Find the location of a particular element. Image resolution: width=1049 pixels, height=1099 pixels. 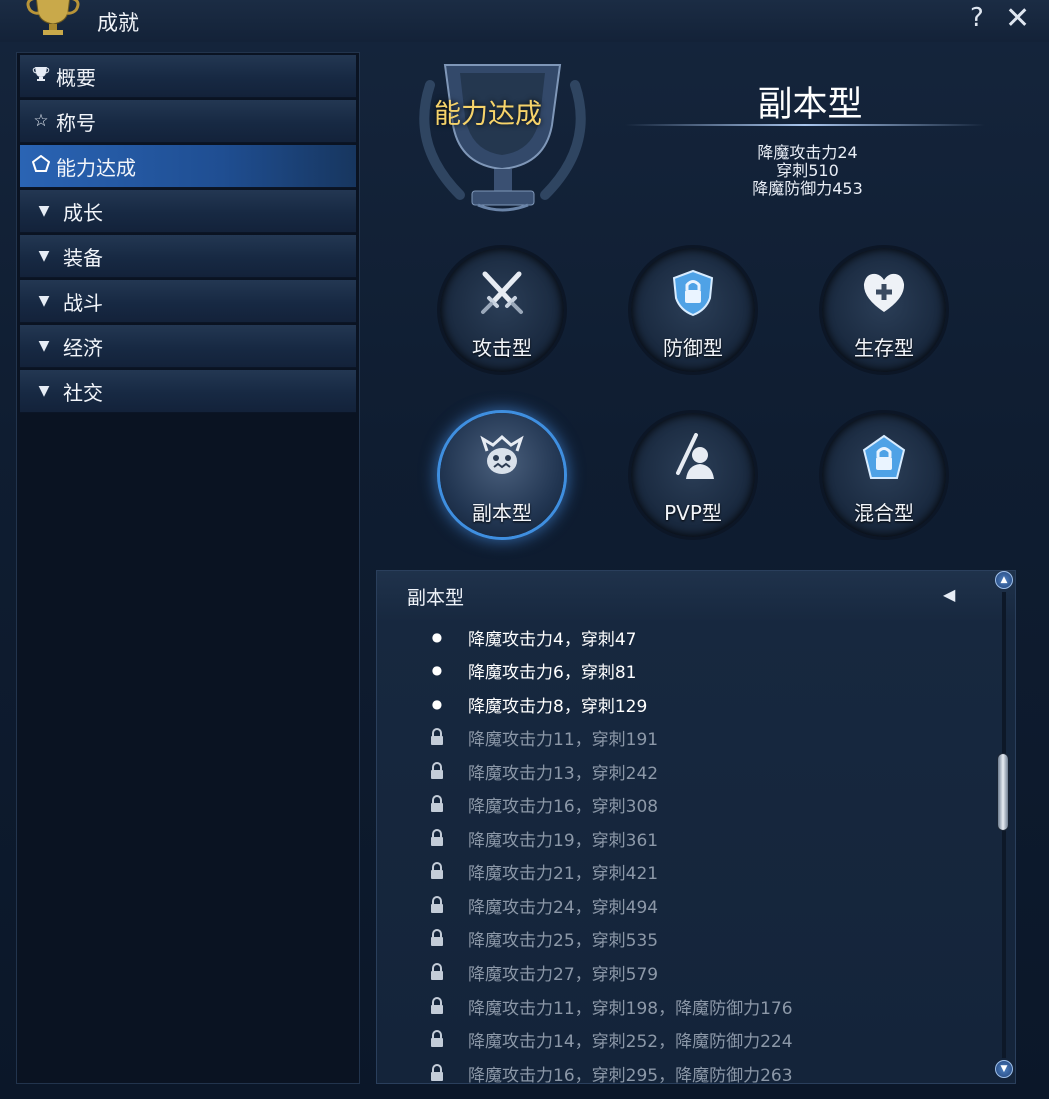

scrollbar-thumb is located at coordinates (1003, 792).